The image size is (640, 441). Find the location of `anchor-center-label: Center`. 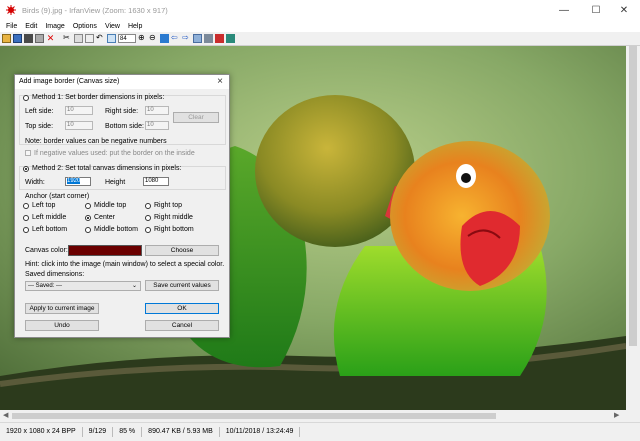

anchor-center-label: Center is located at coordinates (105, 217).